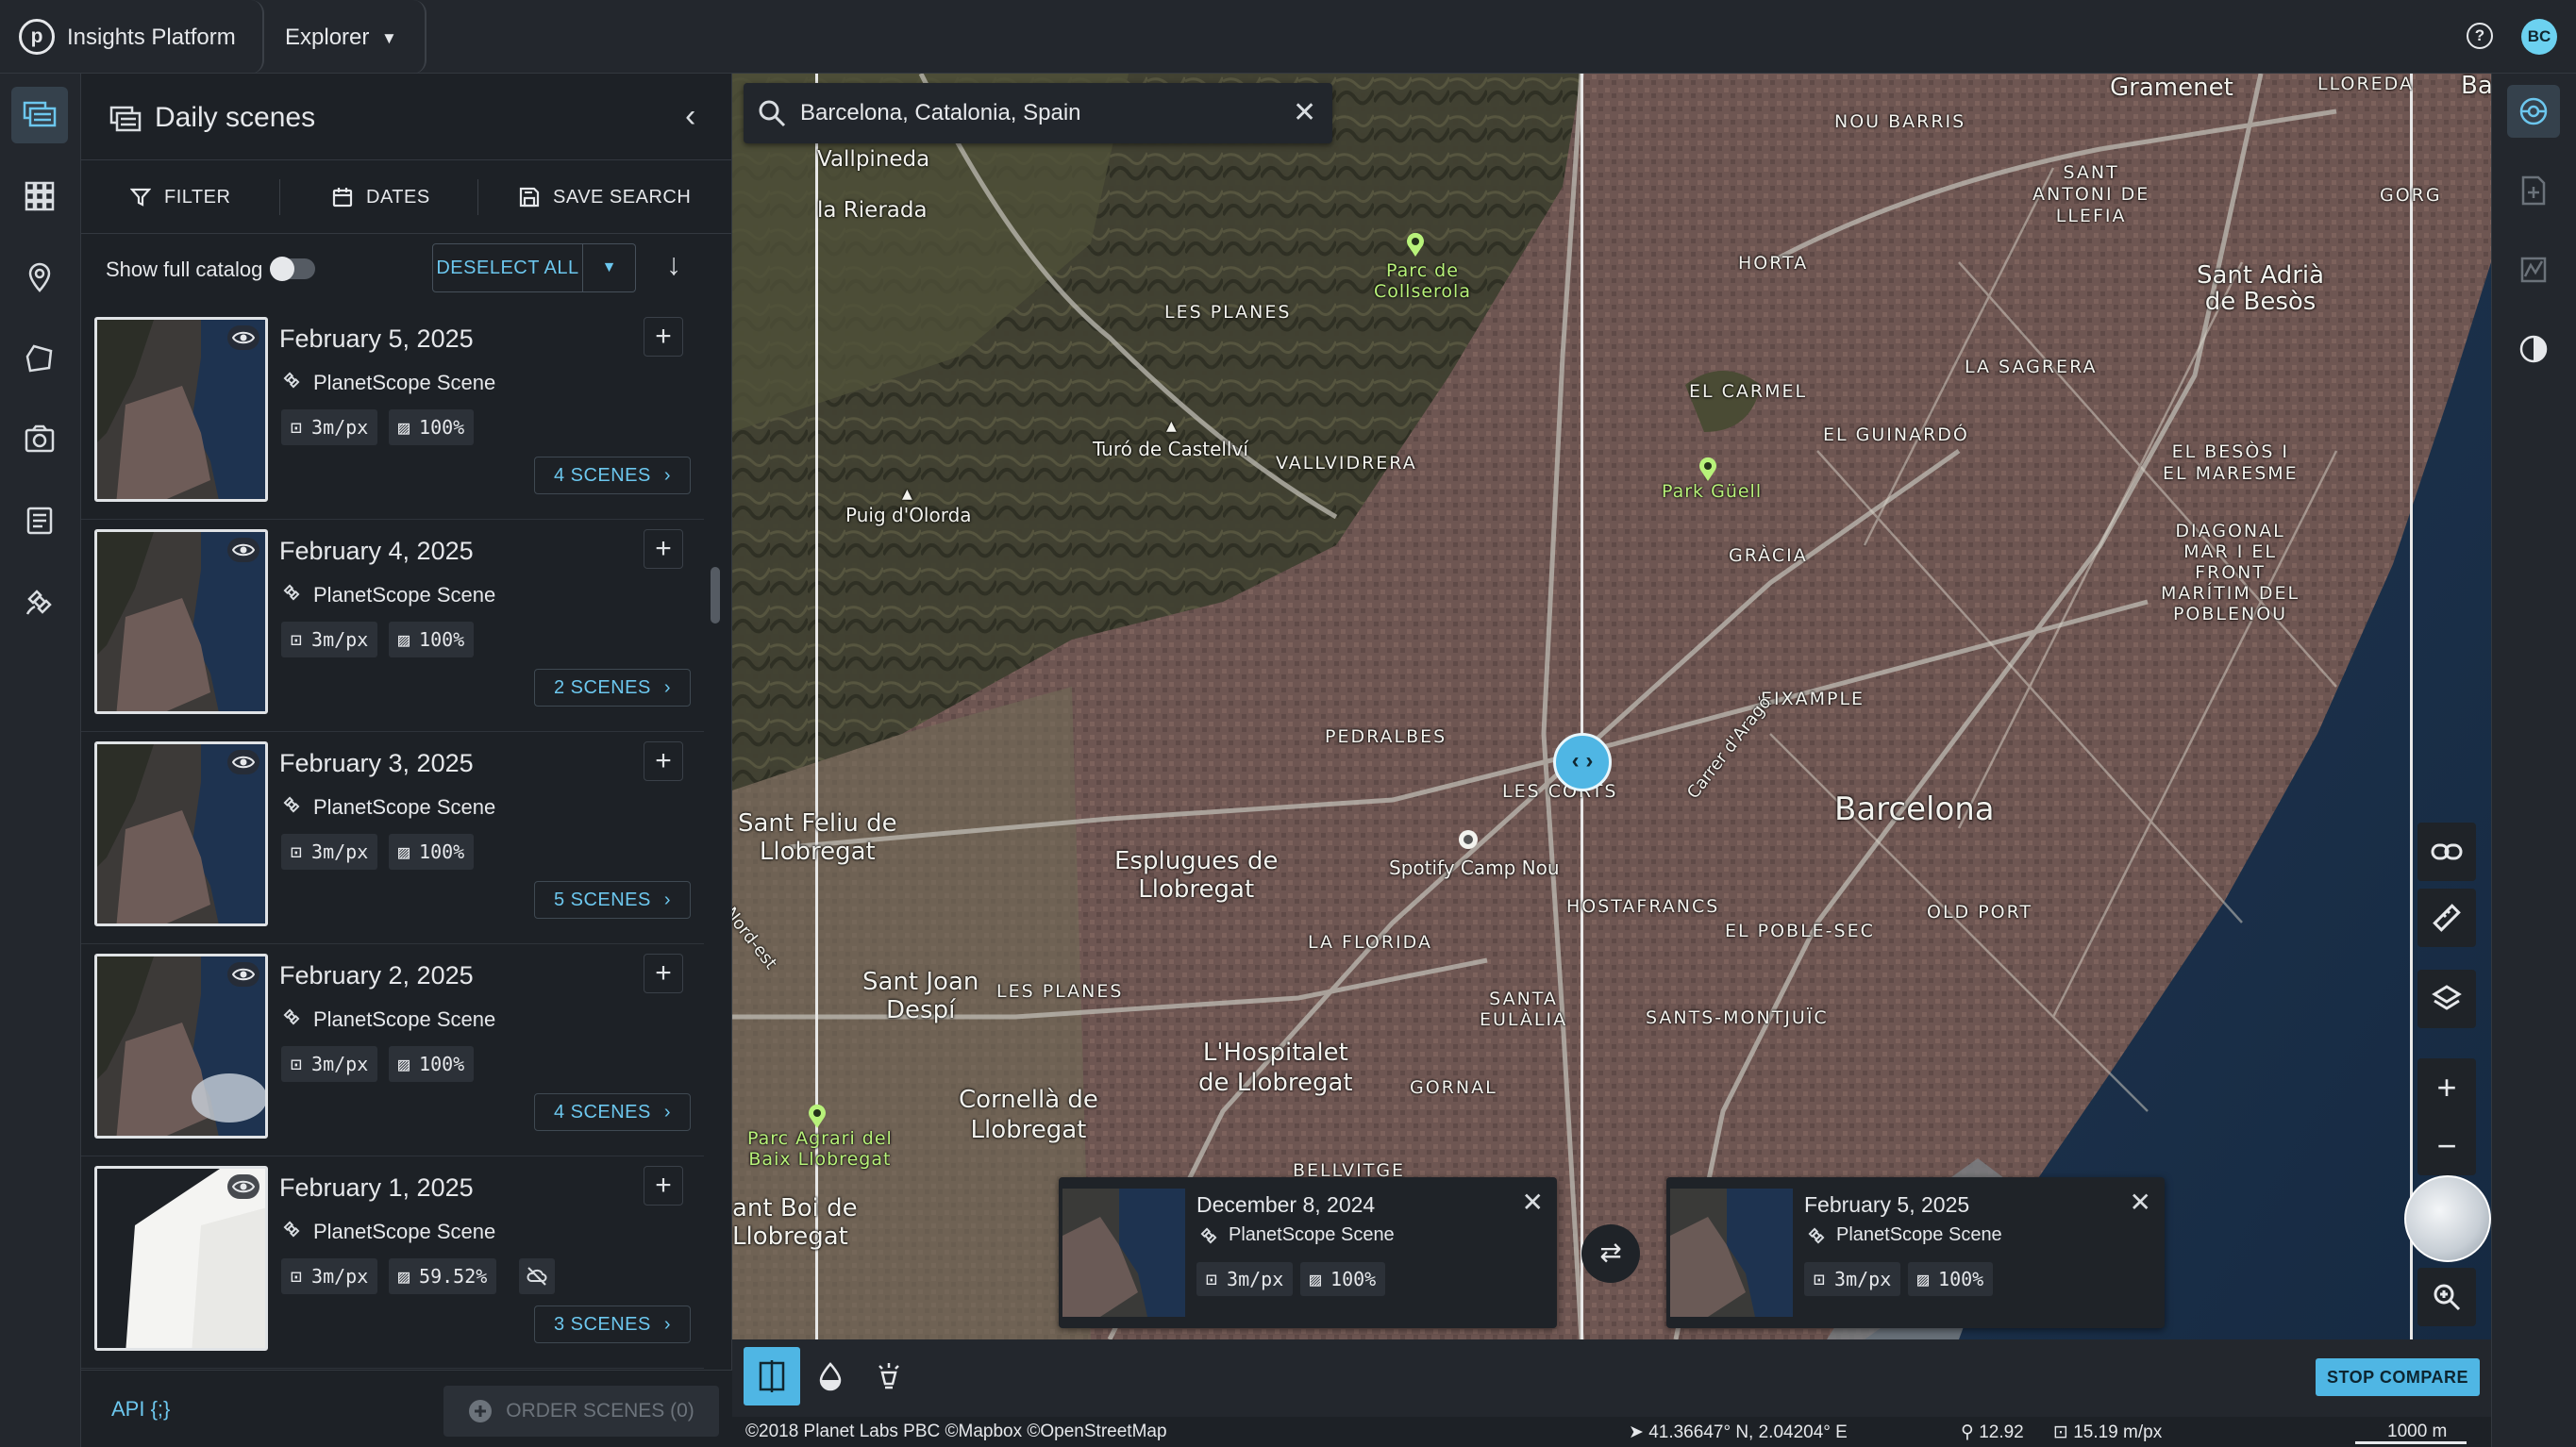  I want to click on layers-icon, so click(2446, 999).